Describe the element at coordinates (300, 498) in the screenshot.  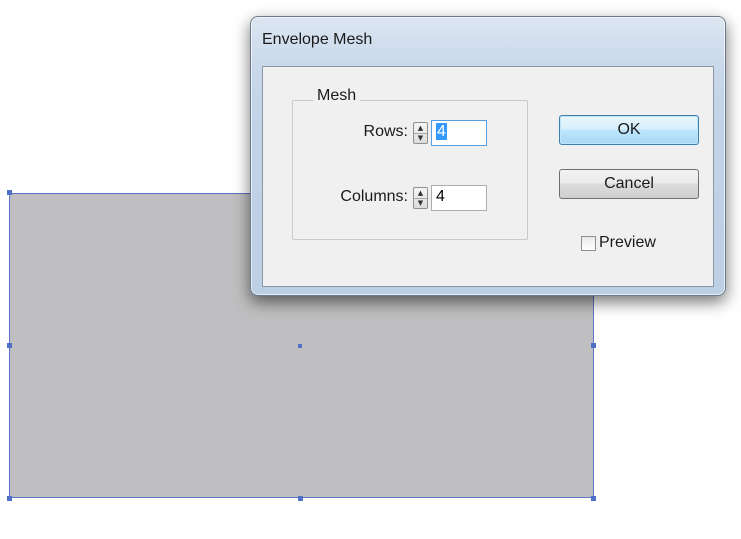
I see `bounding-box-handle-bottom-middle` at that location.